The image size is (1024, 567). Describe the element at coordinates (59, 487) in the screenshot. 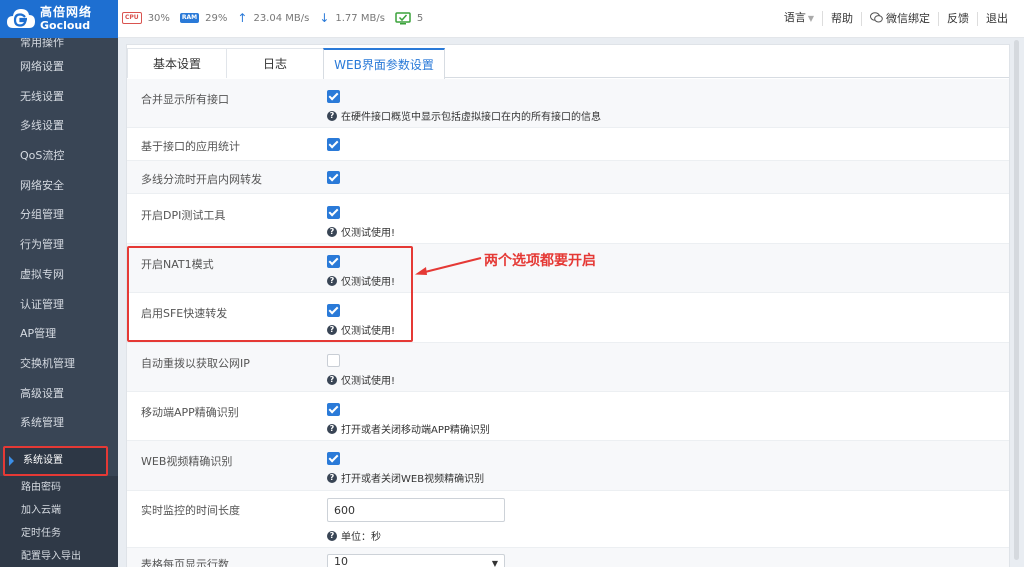

I see `sidebar-subitem-router-password: 路由密码` at that location.